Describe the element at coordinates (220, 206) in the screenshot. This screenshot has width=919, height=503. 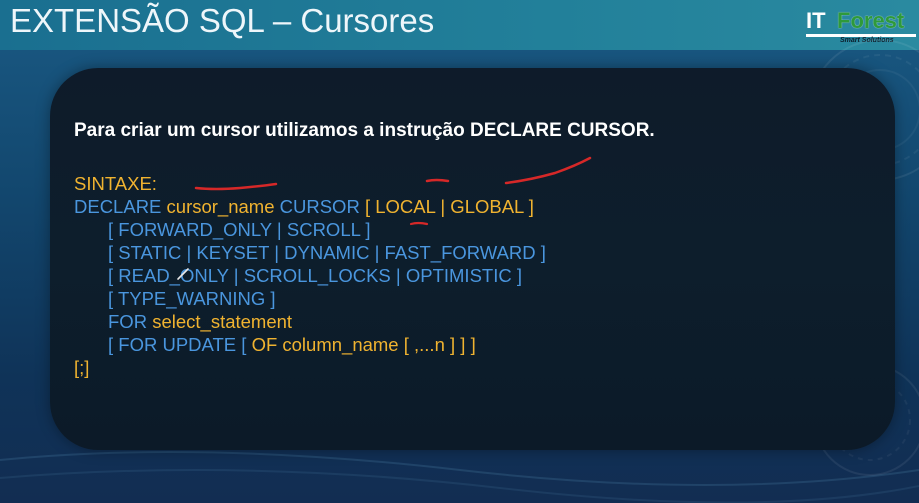
I see `ident-cursor-name: cursor_name` at that location.